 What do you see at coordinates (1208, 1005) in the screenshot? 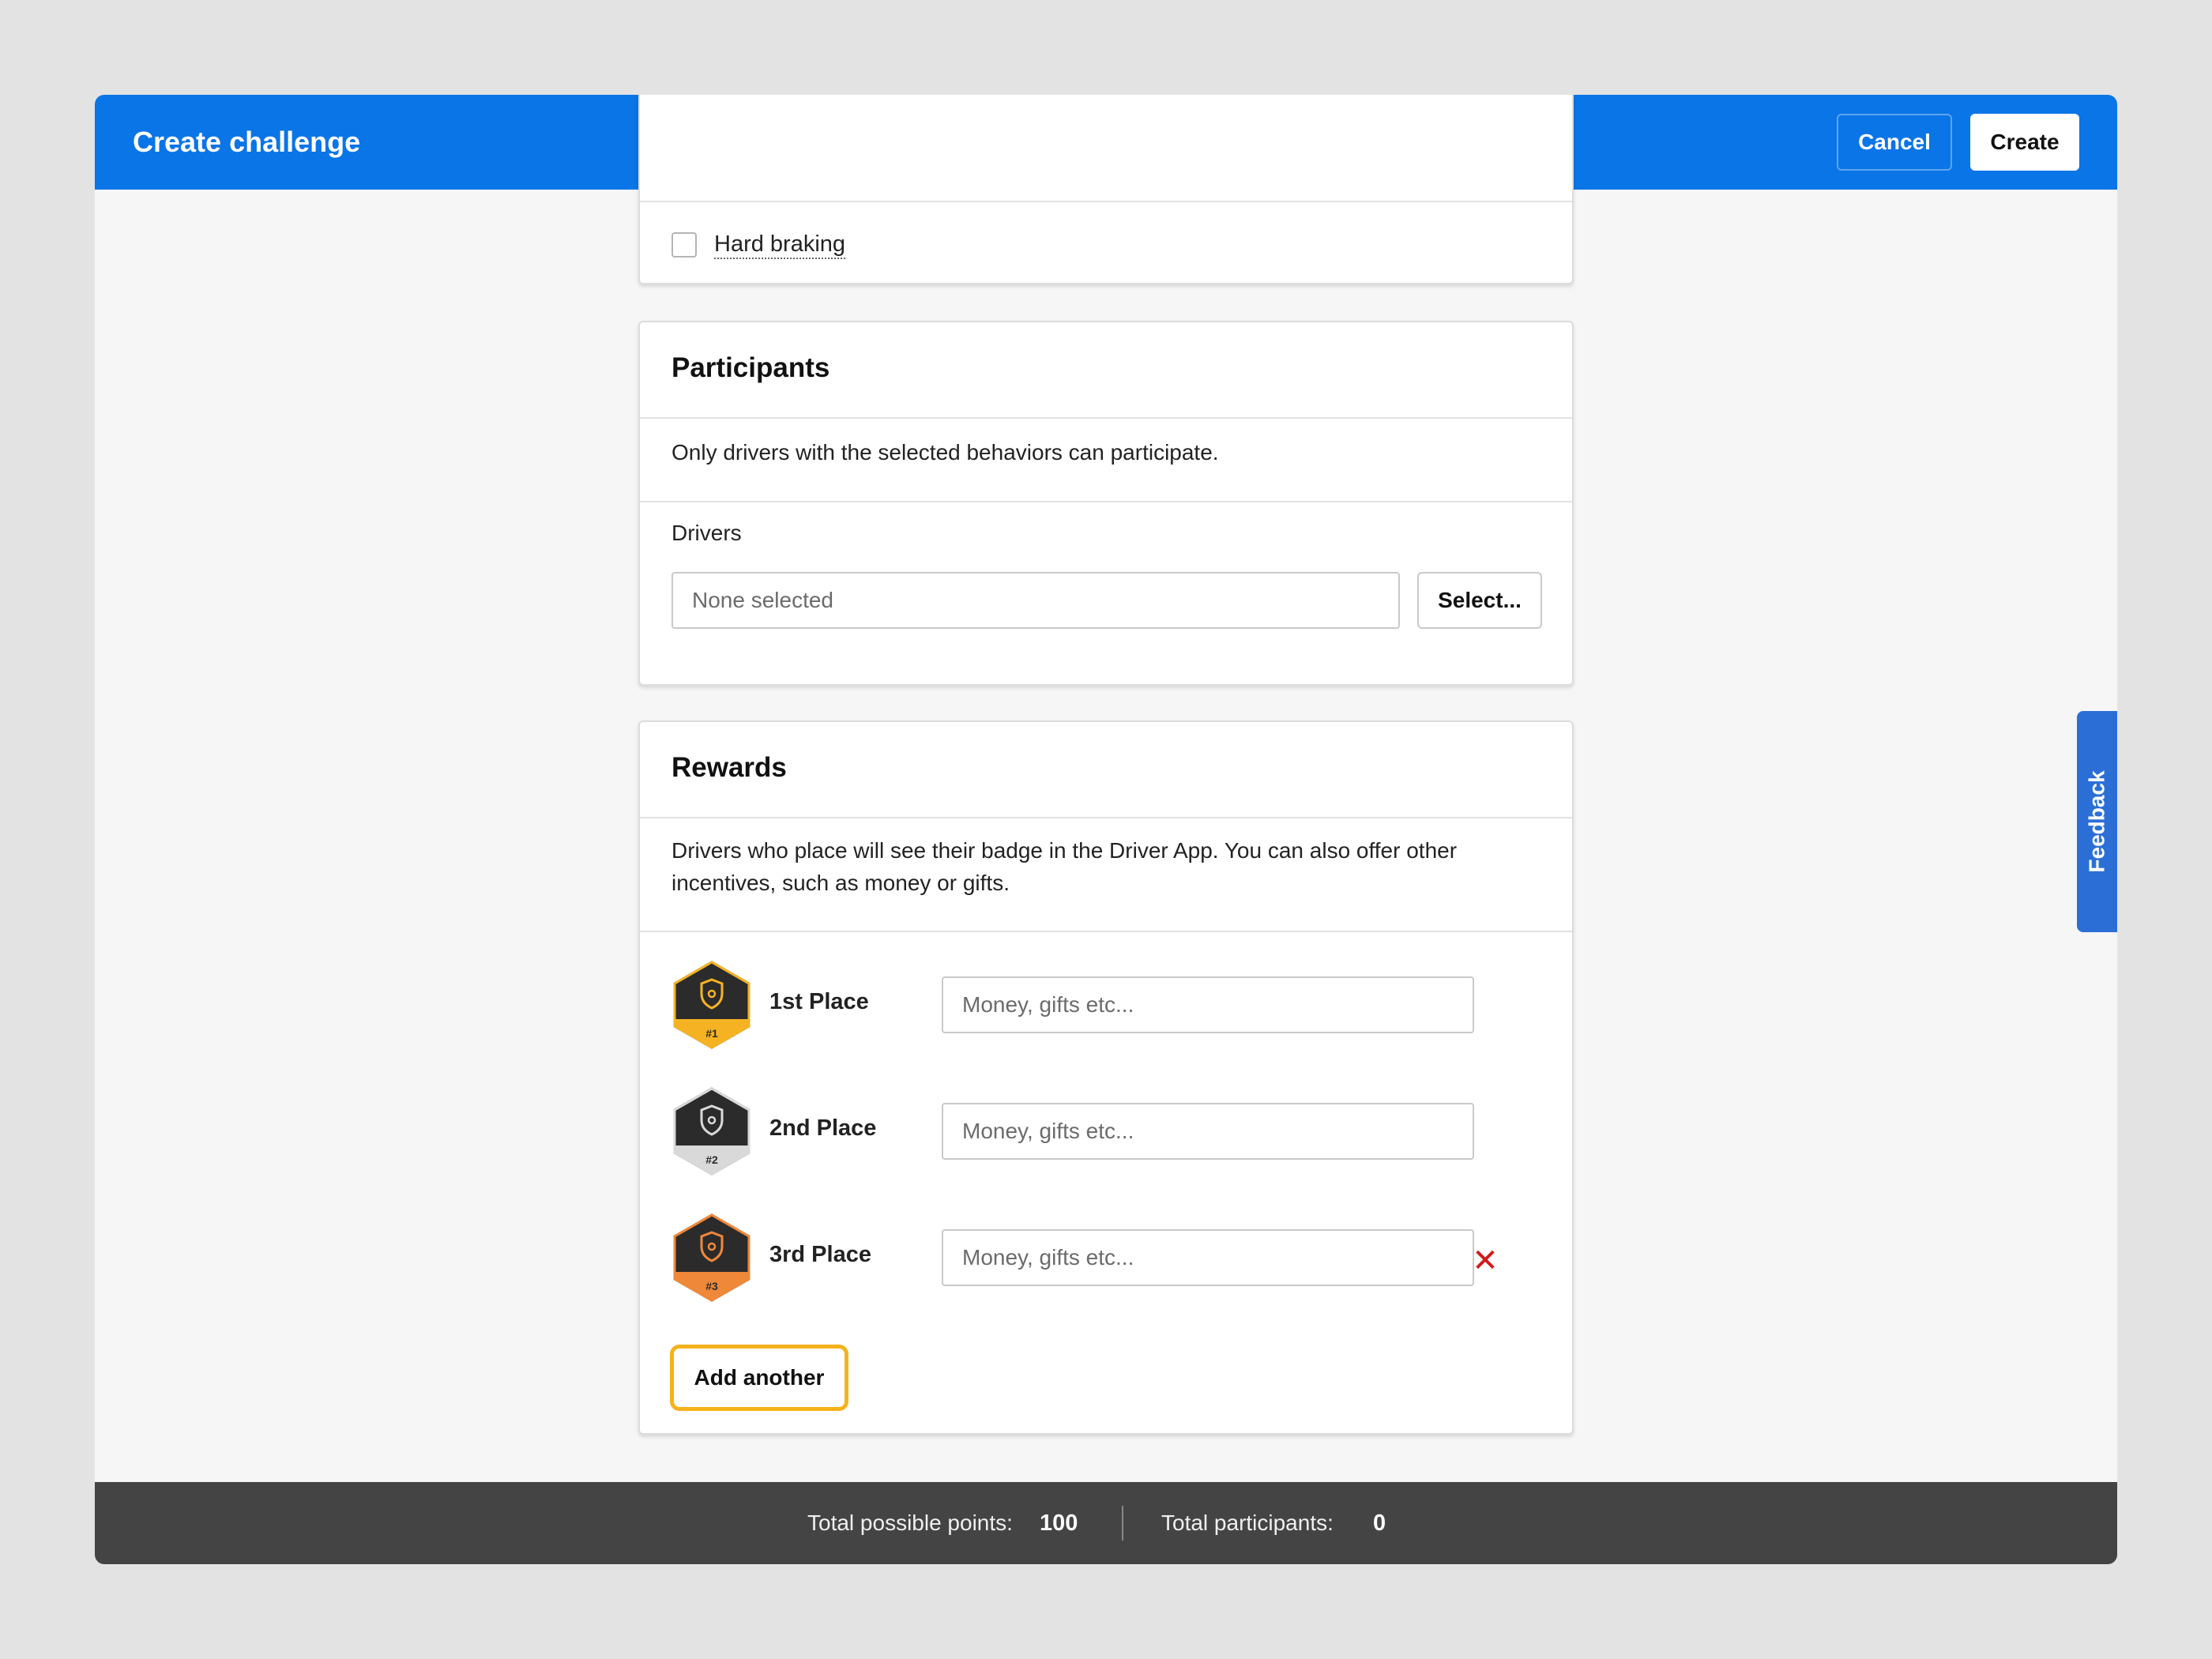
I see `reward-input-1st` at bounding box center [1208, 1005].